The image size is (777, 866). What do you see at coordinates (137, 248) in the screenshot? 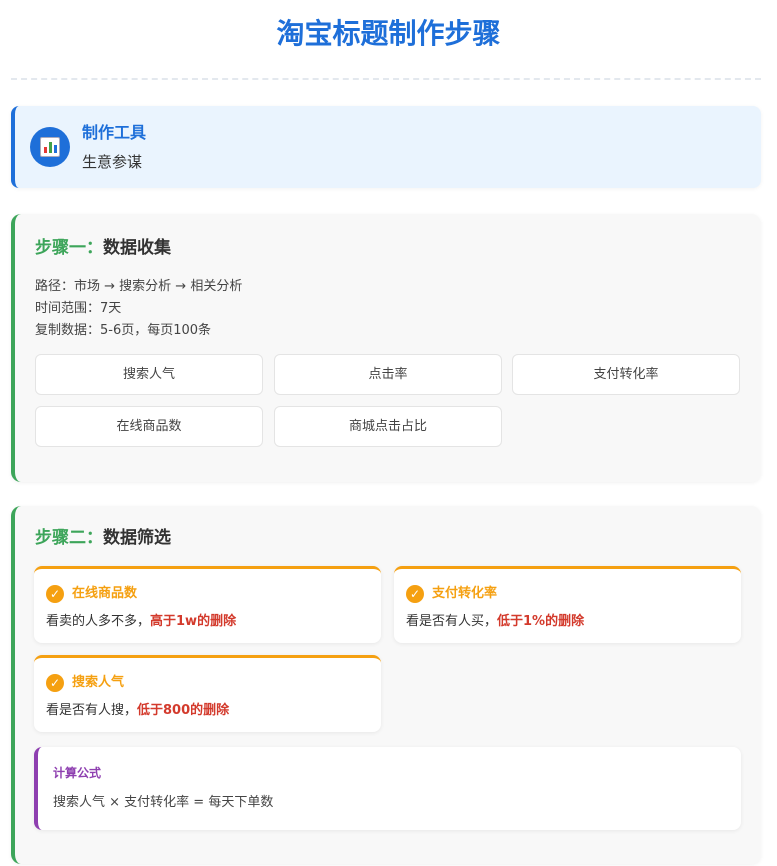
I see `step-one-name: 数据收集` at bounding box center [137, 248].